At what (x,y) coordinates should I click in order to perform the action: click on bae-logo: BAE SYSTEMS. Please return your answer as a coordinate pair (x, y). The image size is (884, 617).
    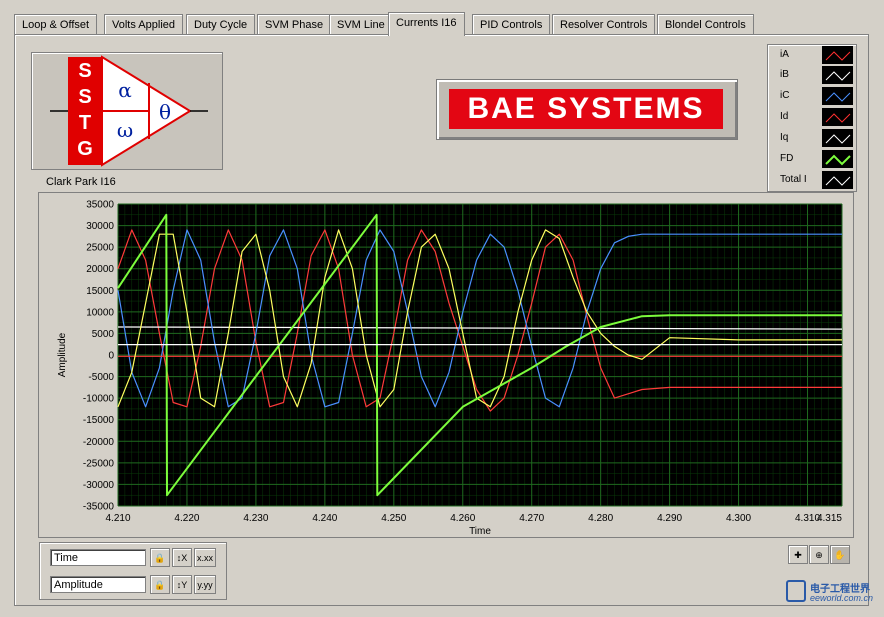
    Looking at the image, I should click on (587, 109).